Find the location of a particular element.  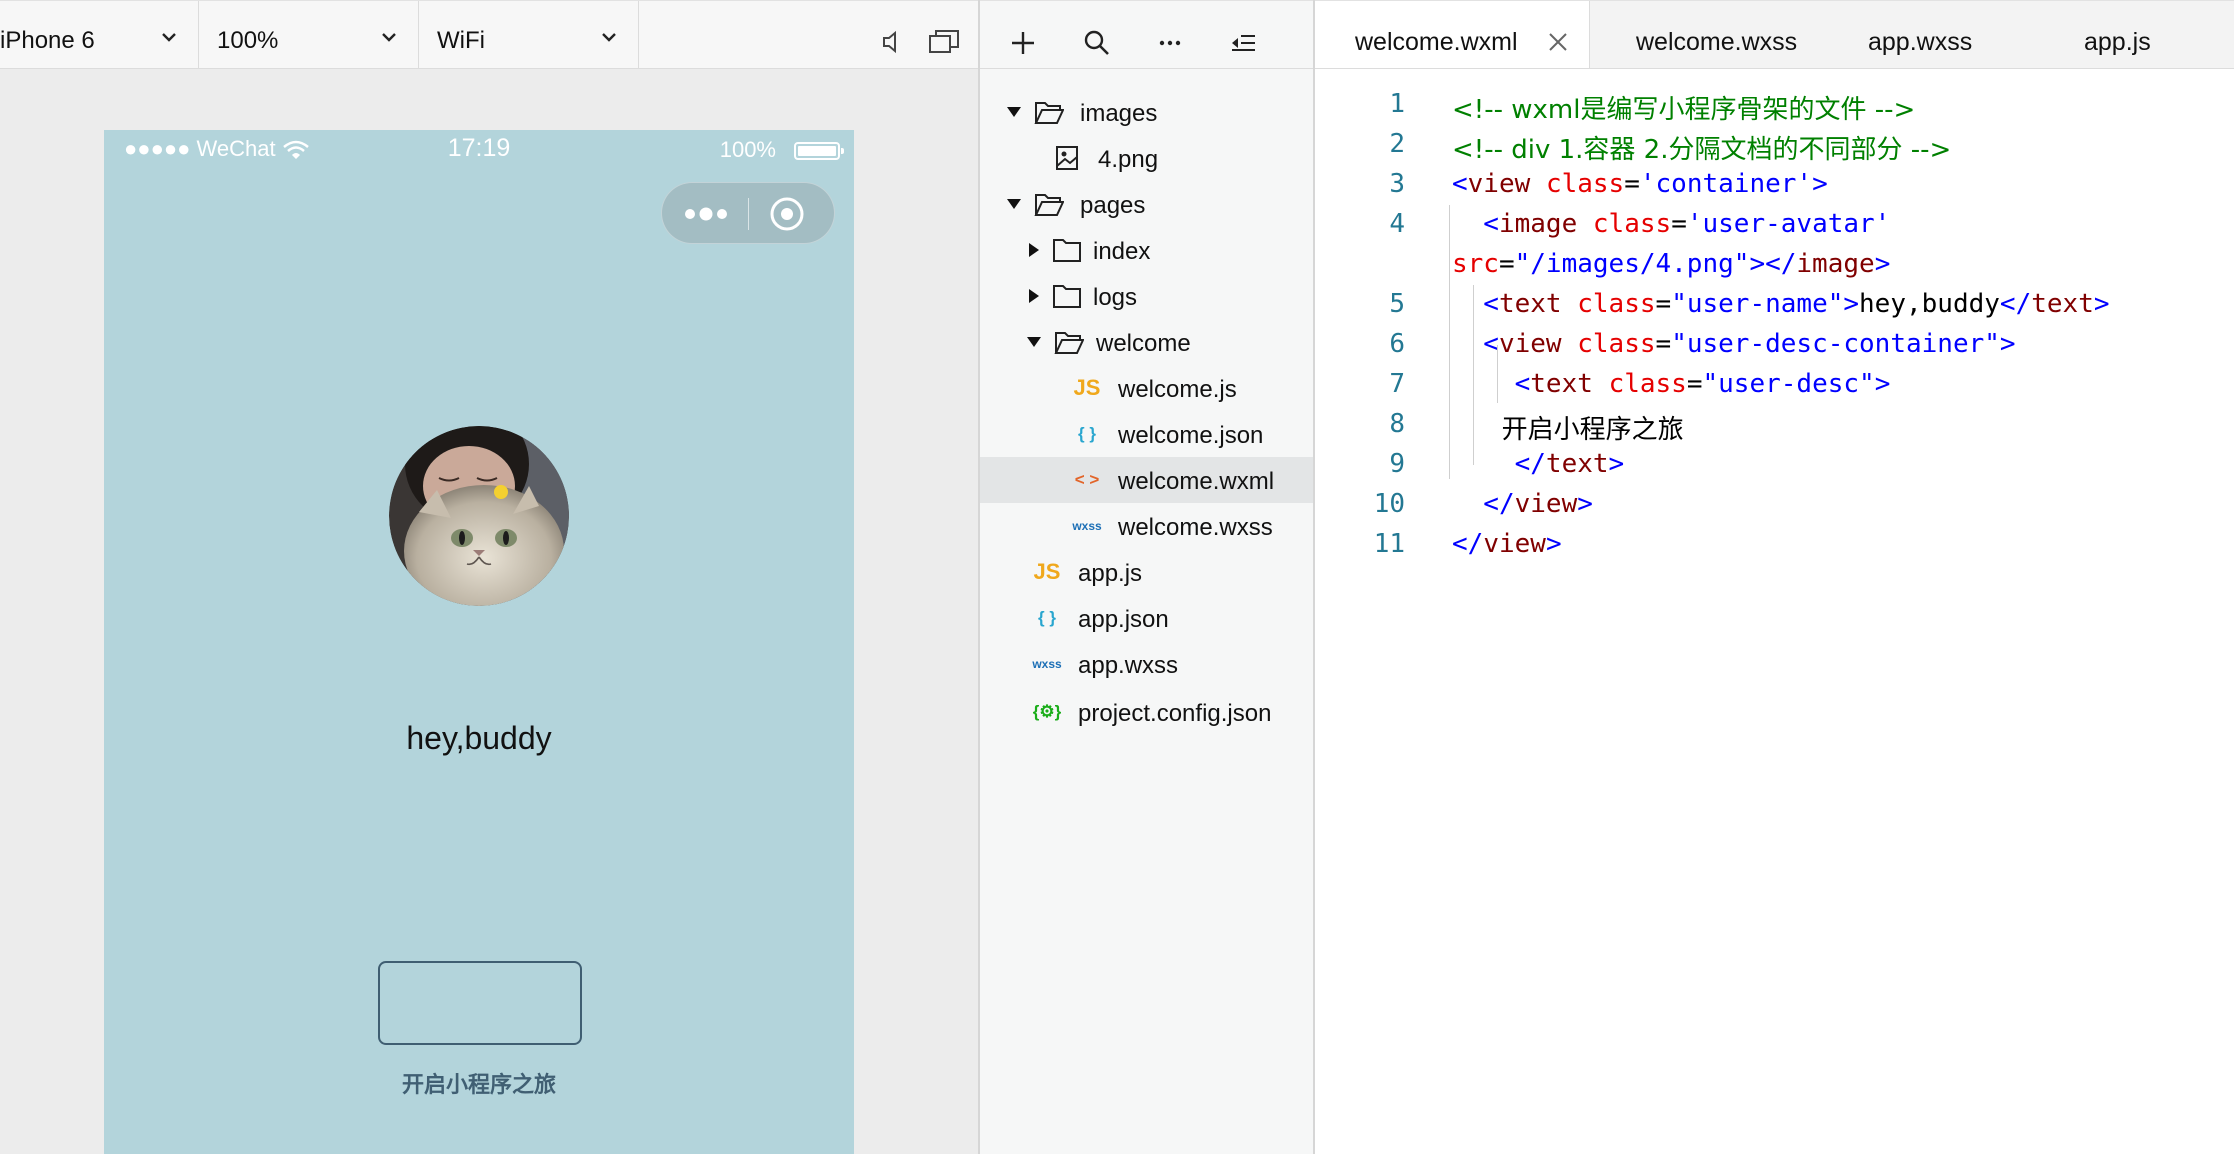

status-battery-percent: 100% is located at coordinates (747, 149).